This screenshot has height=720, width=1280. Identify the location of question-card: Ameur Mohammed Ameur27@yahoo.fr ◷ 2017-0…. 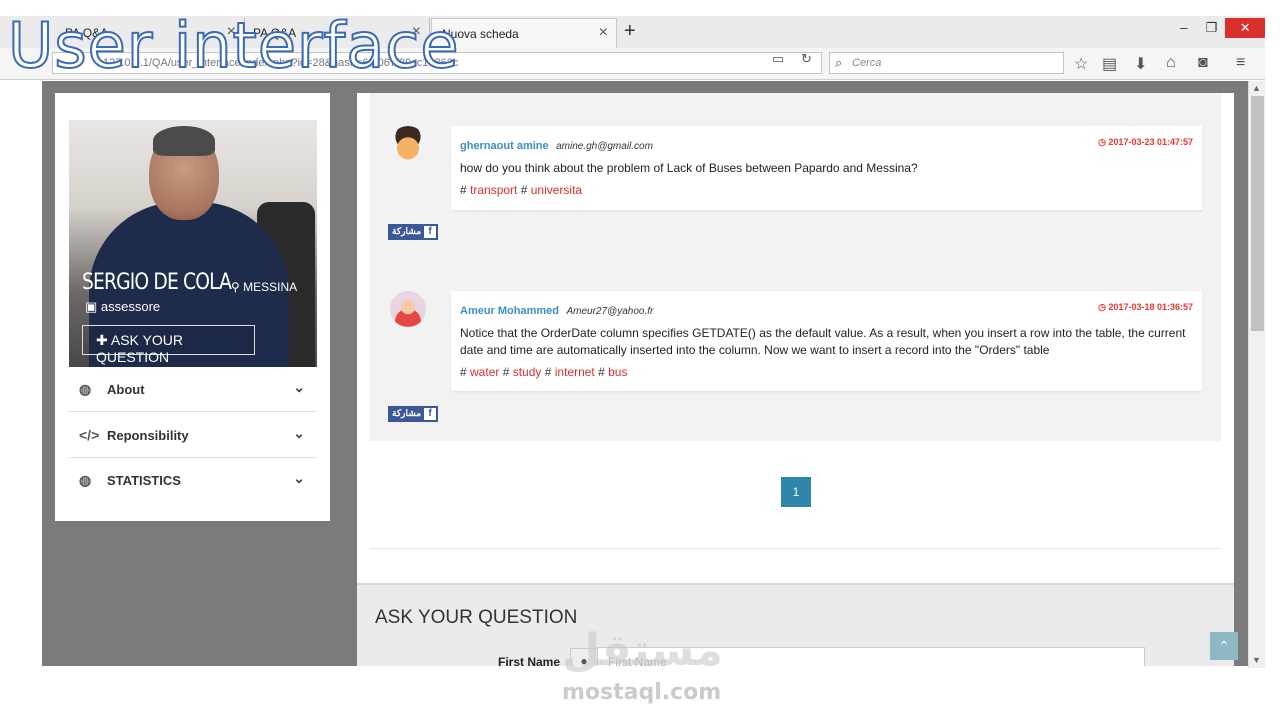
(826, 341).